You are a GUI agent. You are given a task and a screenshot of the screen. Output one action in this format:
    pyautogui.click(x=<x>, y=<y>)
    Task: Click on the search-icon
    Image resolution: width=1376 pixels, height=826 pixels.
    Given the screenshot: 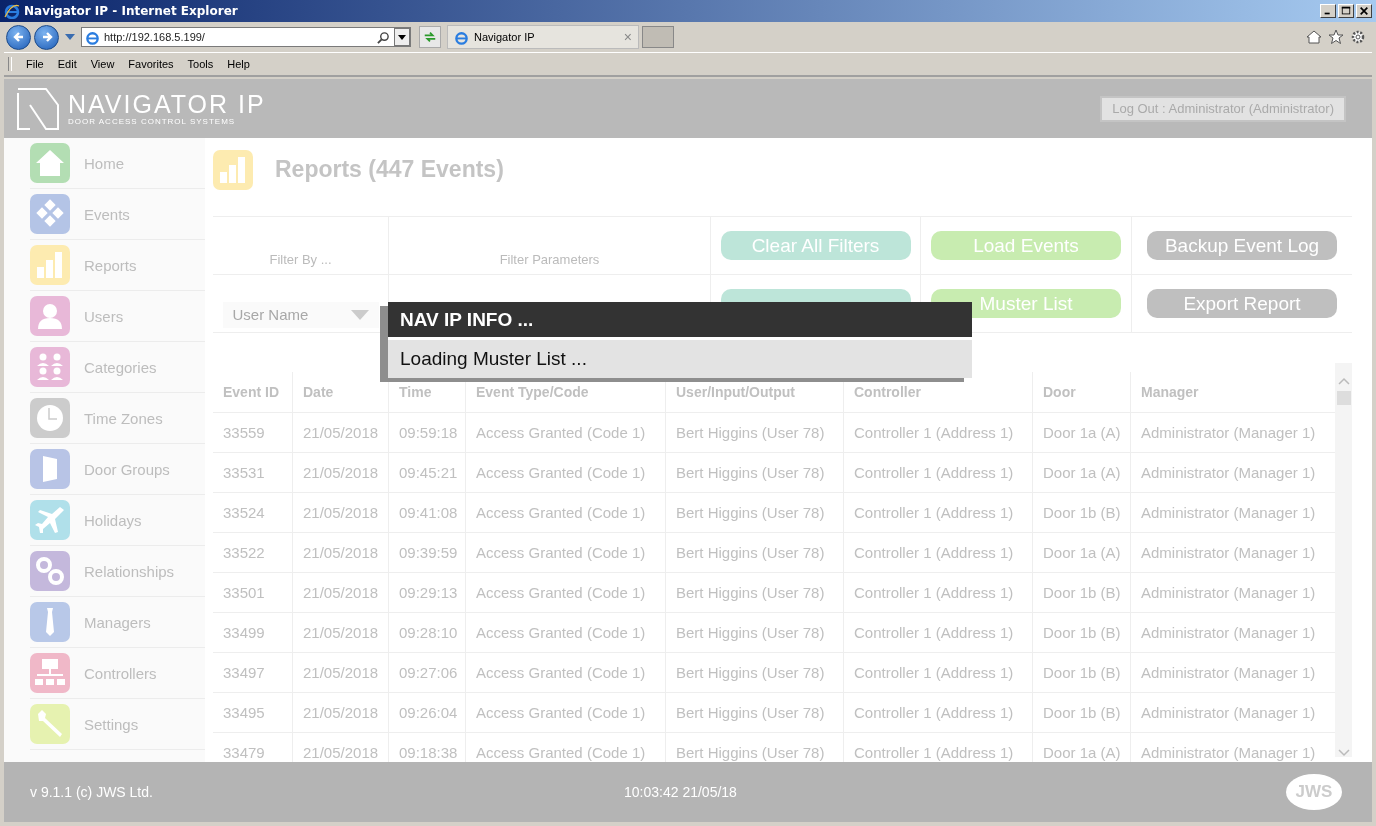 What is the action you would take?
    pyautogui.click(x=383, y=37)
    